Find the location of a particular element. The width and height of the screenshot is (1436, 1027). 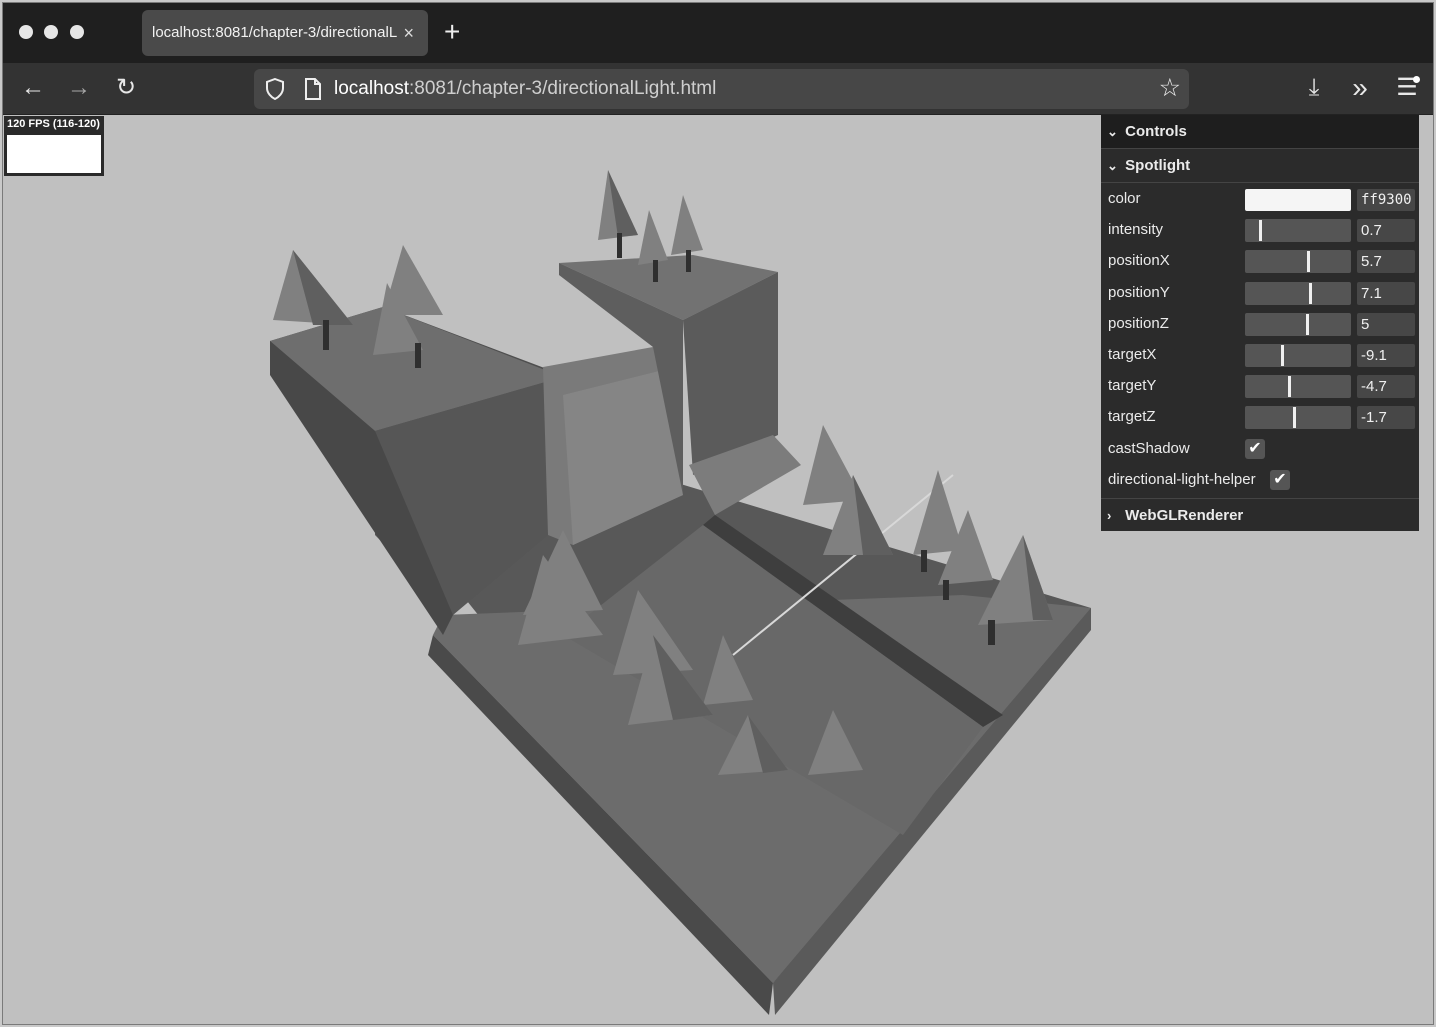

targetY-label: targetY is located at coordinates (1132, 386).